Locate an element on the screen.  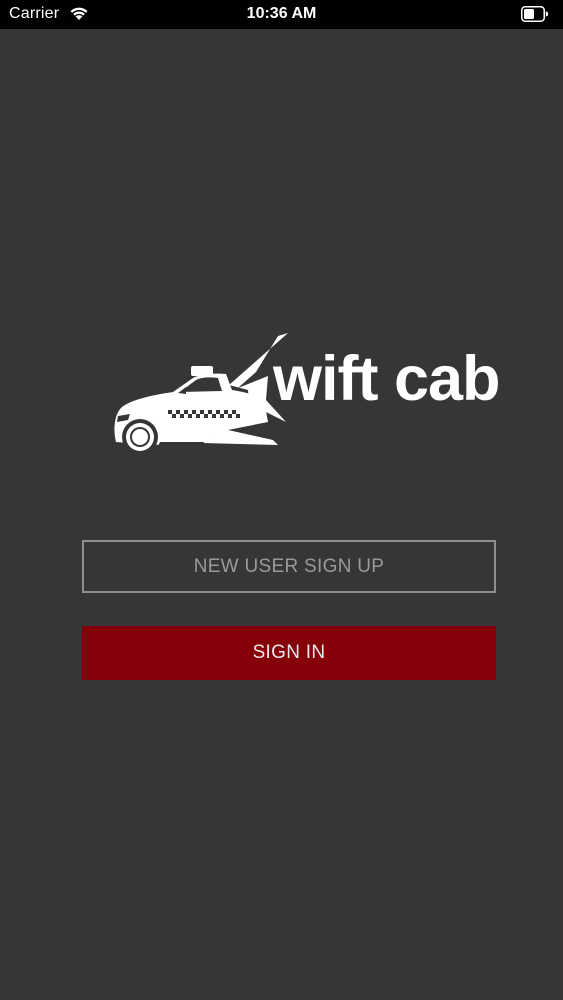
new-user-sign-up-button: NEW USER SIGN UP is located at coordinates (289, 566).